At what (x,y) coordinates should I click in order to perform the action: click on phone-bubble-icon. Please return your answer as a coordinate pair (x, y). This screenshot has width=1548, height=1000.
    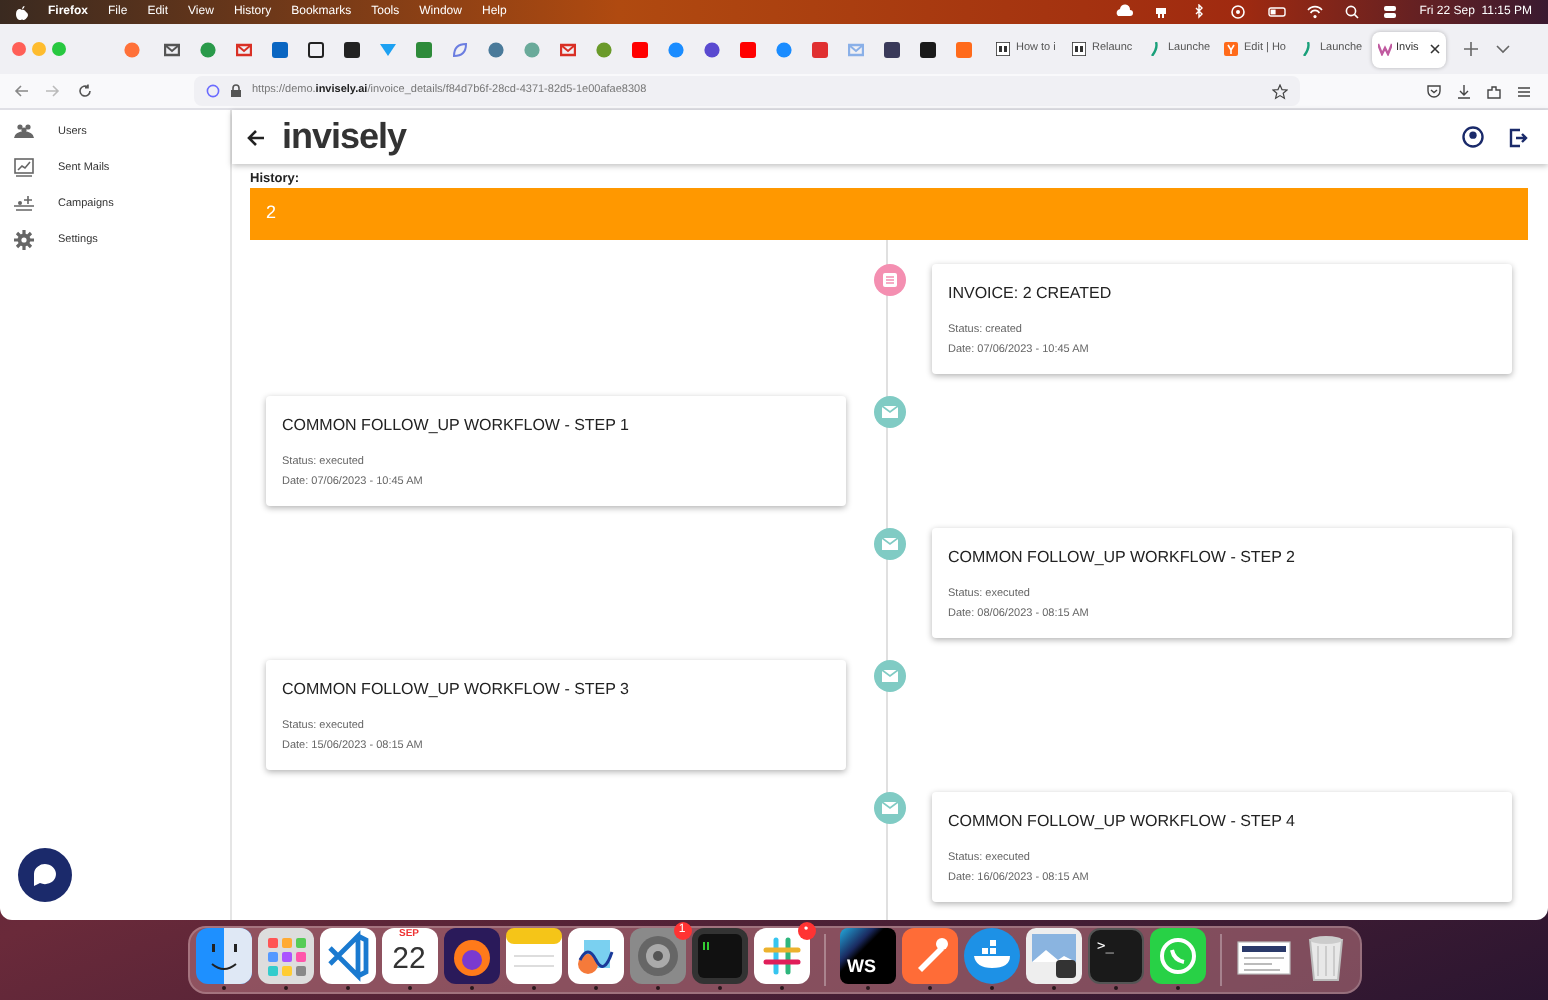
    Looking at the image, I should click on (1177, 956).